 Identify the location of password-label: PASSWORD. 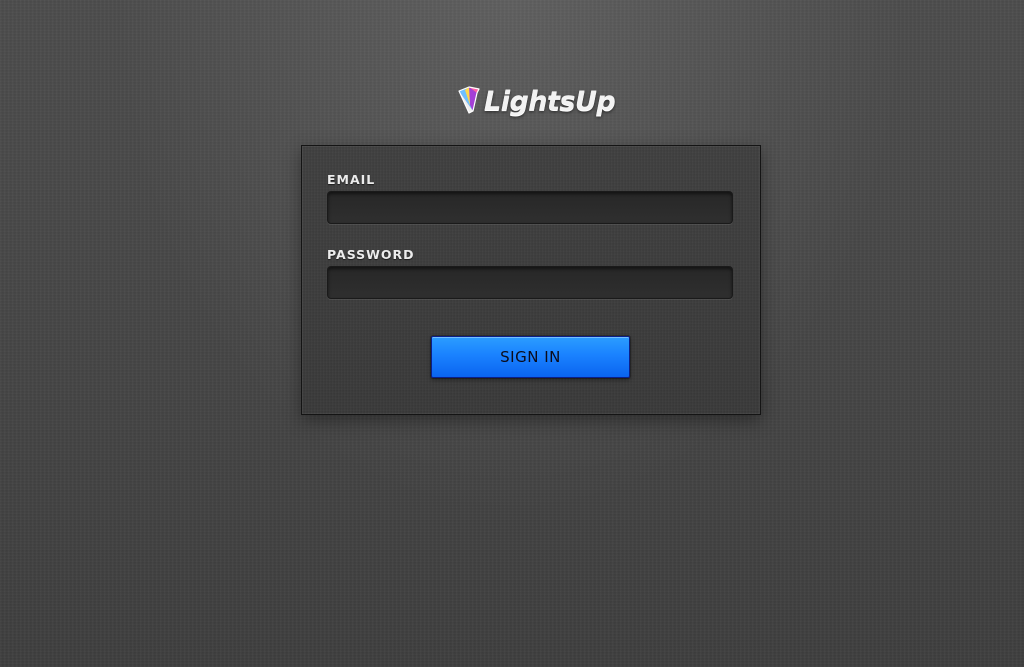
(371, 254).